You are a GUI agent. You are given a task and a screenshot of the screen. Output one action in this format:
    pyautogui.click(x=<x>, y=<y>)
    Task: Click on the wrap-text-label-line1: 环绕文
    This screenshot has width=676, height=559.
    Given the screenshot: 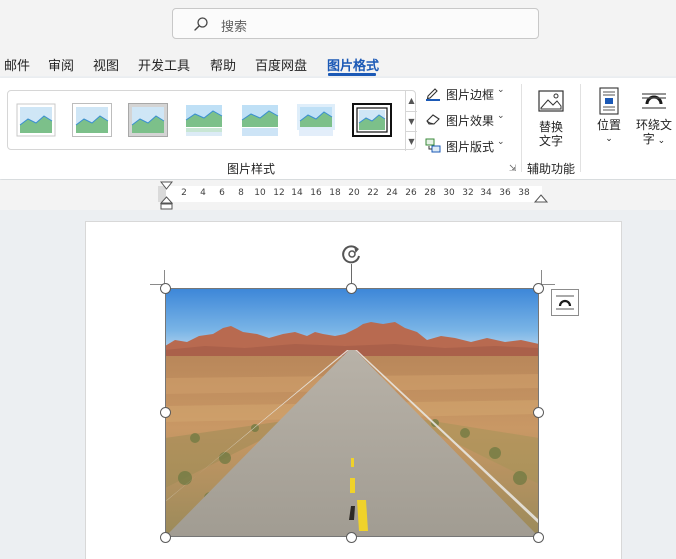 What is the action you would take?
    pyautogui.click(x=653, y=125)
    